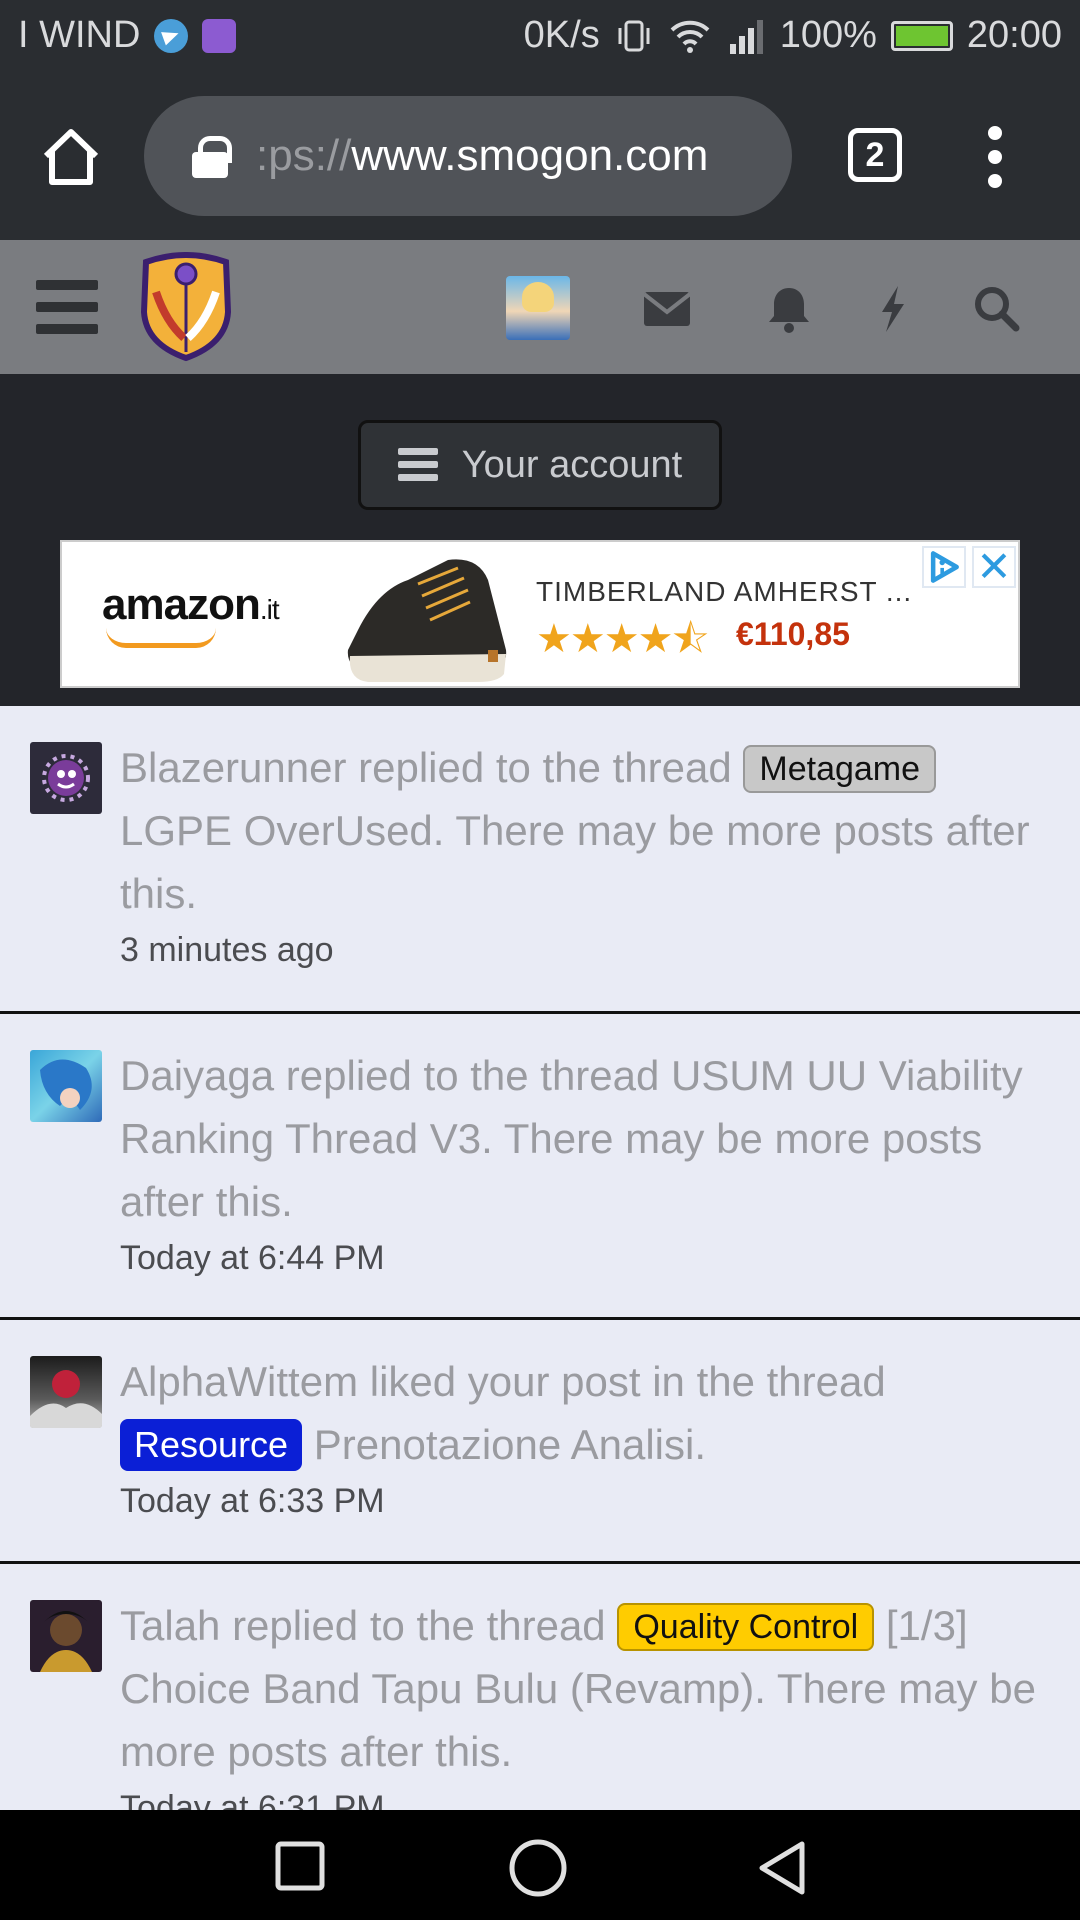 This screenshot has height=1920, width=1080. What do you see at coordinates (875, 155) in the screenshot?
I see `tab-switcher-button: 2` at bounding box center [875, 155].